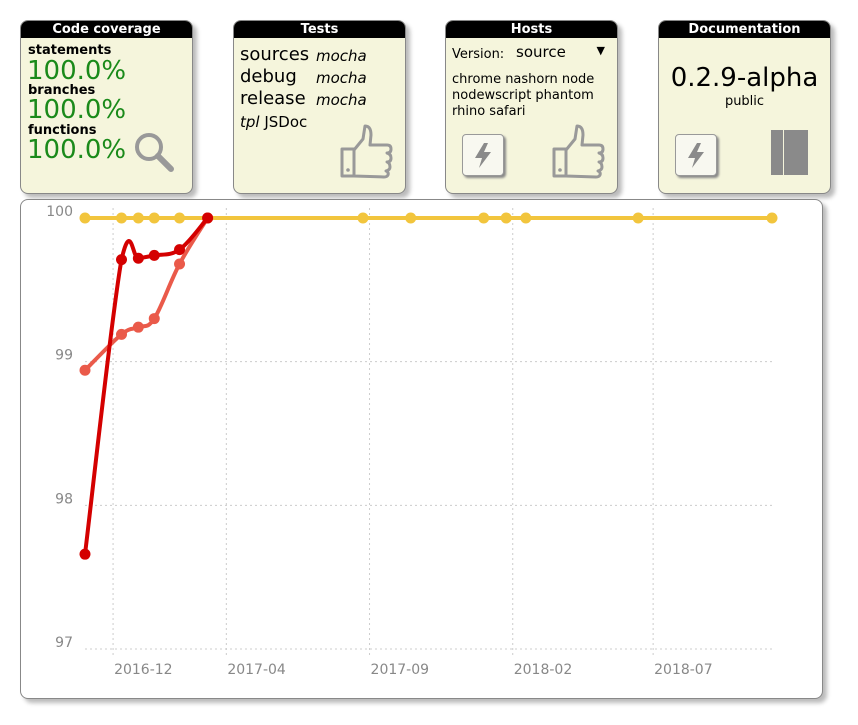 The image size is (858, 725). Describe the element at coordinates (256, 670) in the screenshot. I see `x-tick-label: 2017-04` at that location.